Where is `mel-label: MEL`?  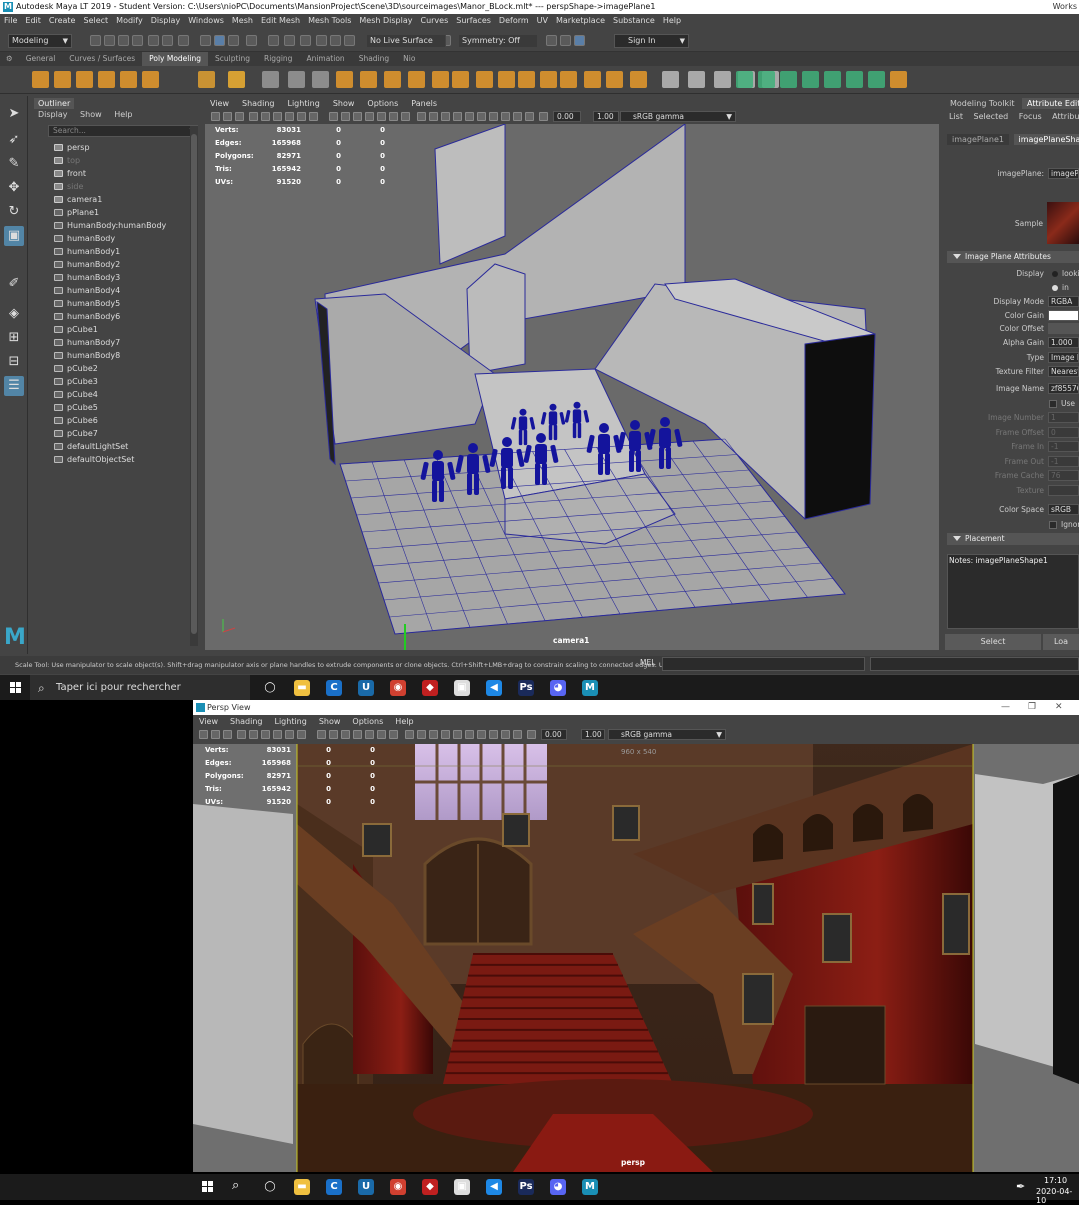
mel-label: MEL is located at coordinates (647, 662).